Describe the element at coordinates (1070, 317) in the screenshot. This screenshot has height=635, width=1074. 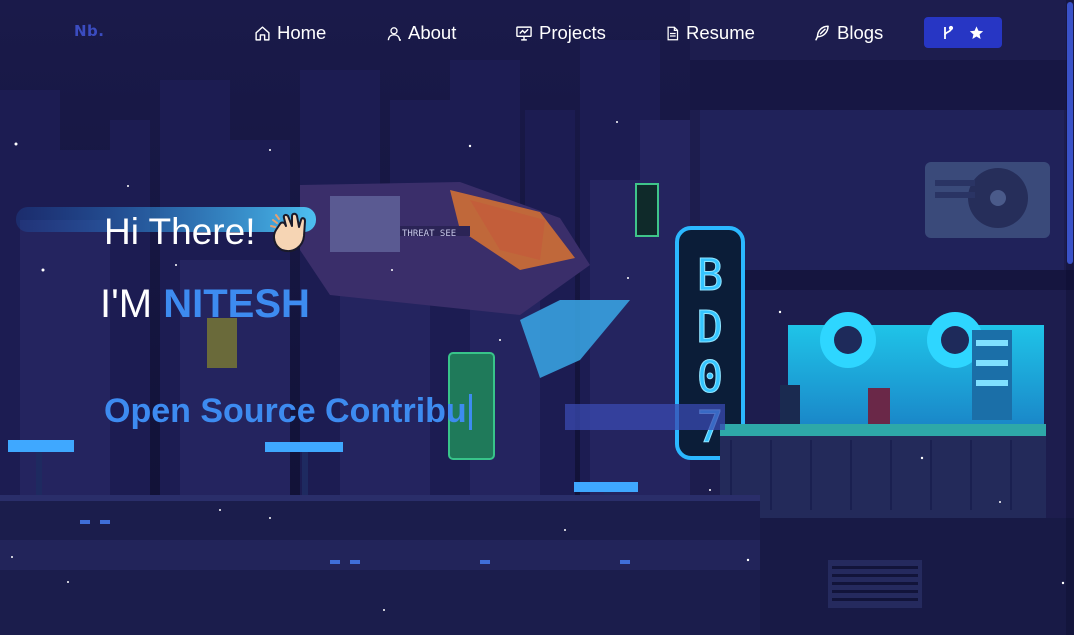
I see `scrollbar` at that location.